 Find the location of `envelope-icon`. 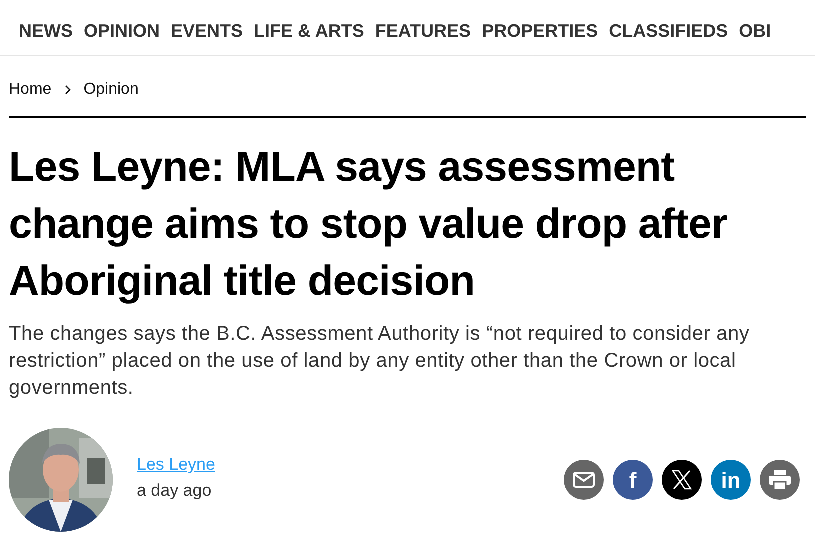

envelope-icon is located at coordinates (584, 480).